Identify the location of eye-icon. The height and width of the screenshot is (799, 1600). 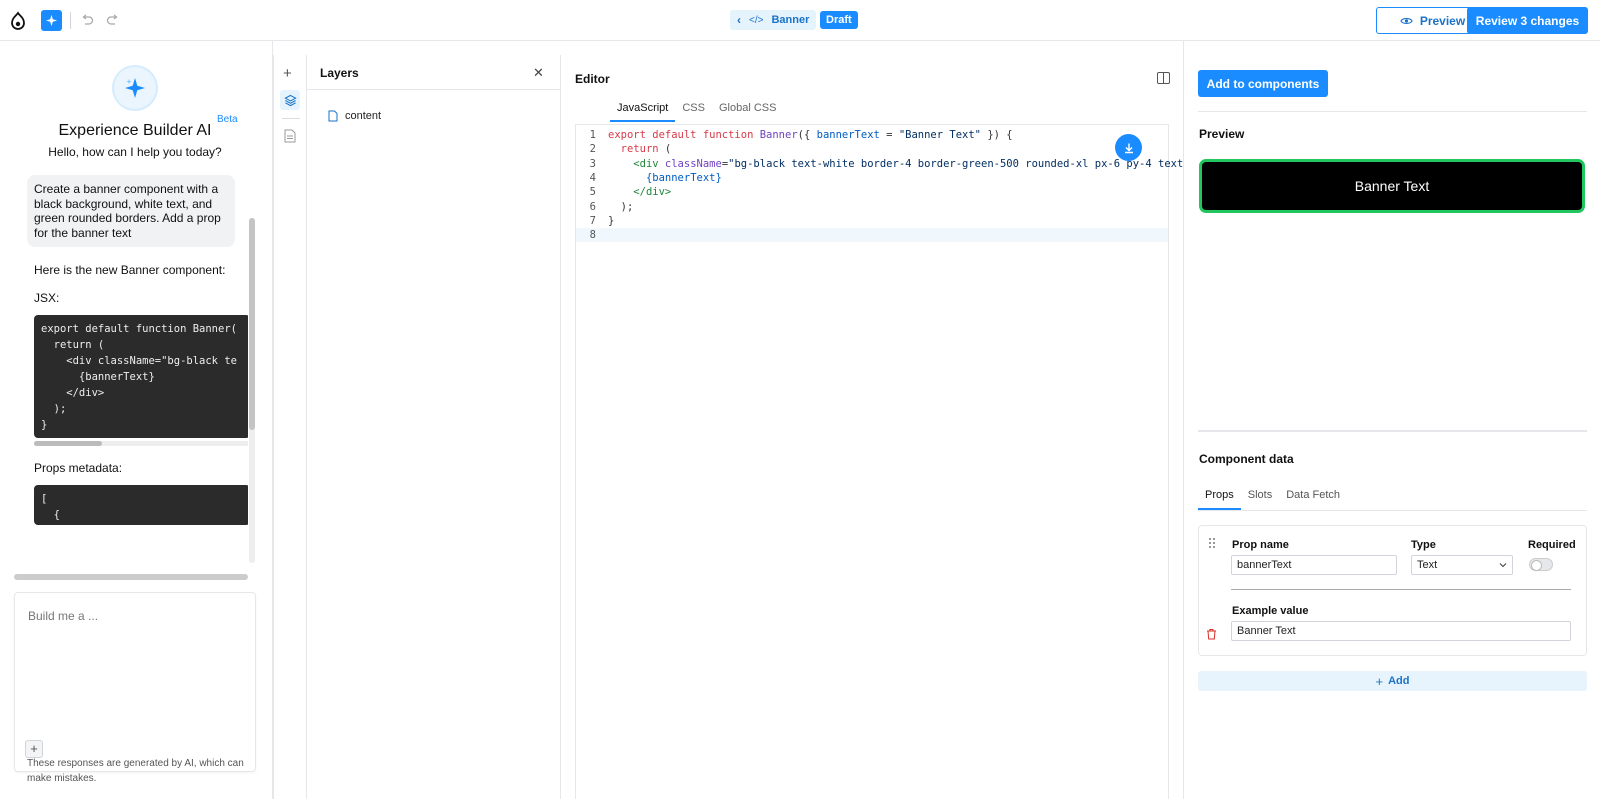
(1406, 20).